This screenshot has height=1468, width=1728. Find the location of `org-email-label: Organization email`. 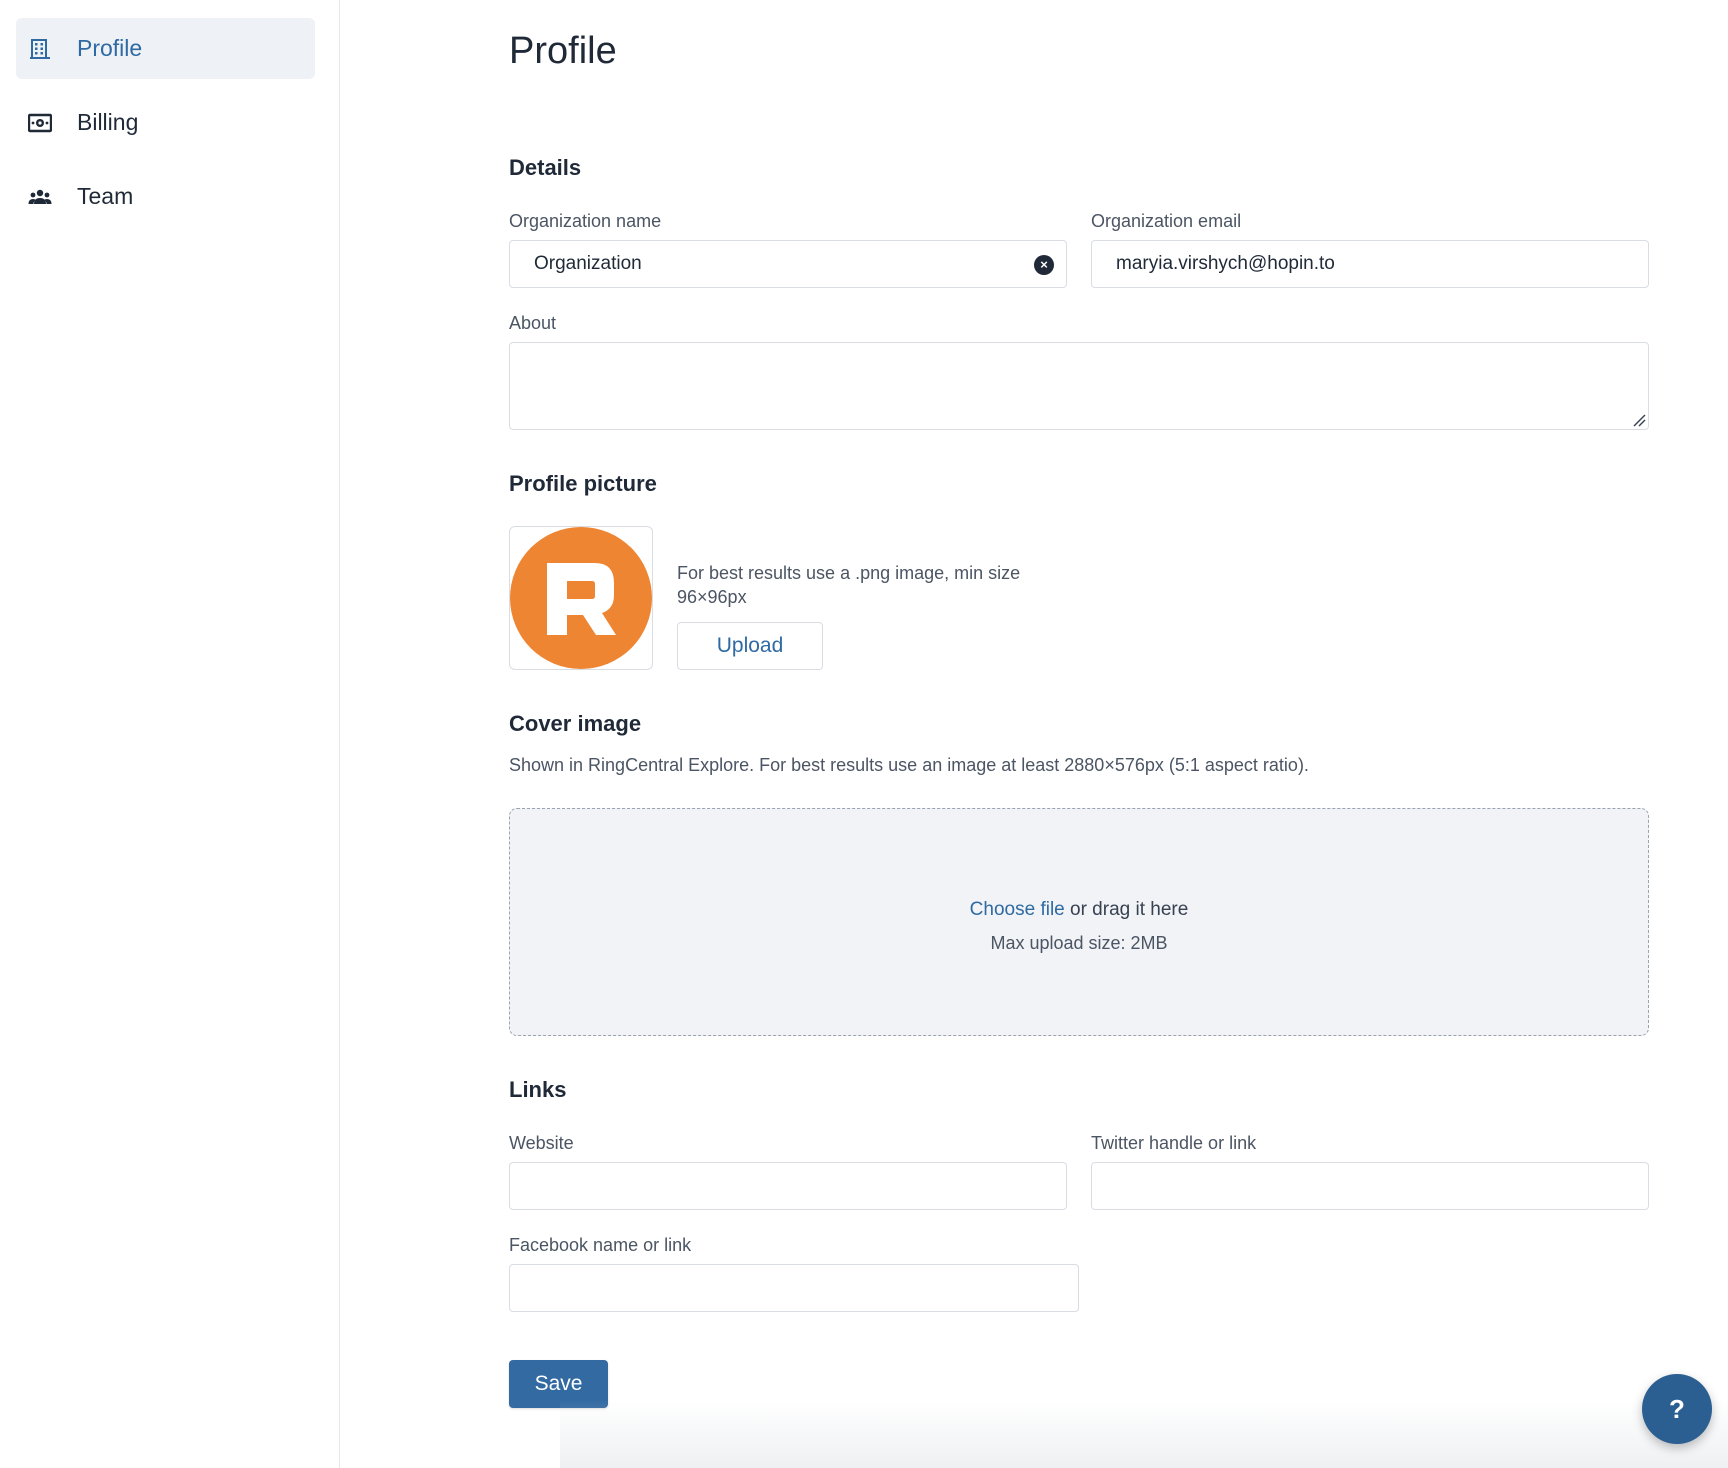

org-email-label: Organization email is located at coordinates (1166, 221).